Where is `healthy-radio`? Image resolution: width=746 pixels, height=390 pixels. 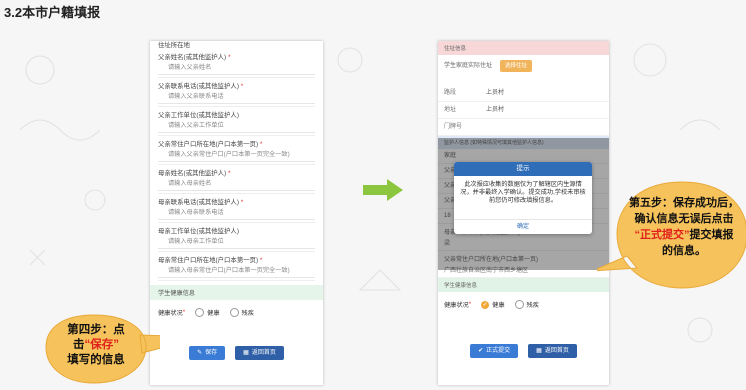 healthy-radio is located at coordinates (200, 312).